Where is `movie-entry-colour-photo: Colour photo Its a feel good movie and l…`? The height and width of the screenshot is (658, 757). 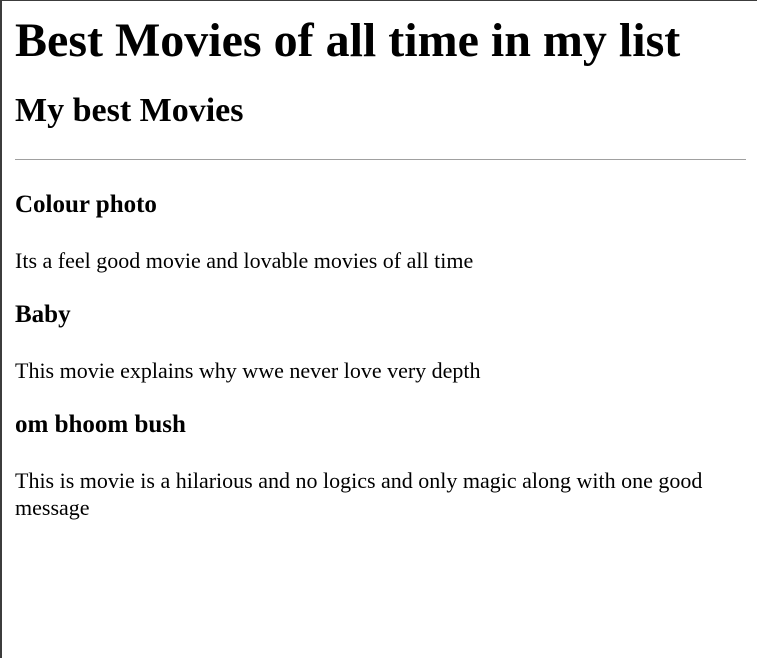
movie-entry-colour-photo: Colour photo Its a feel good movie and l… is located at coordinates (380, 232).